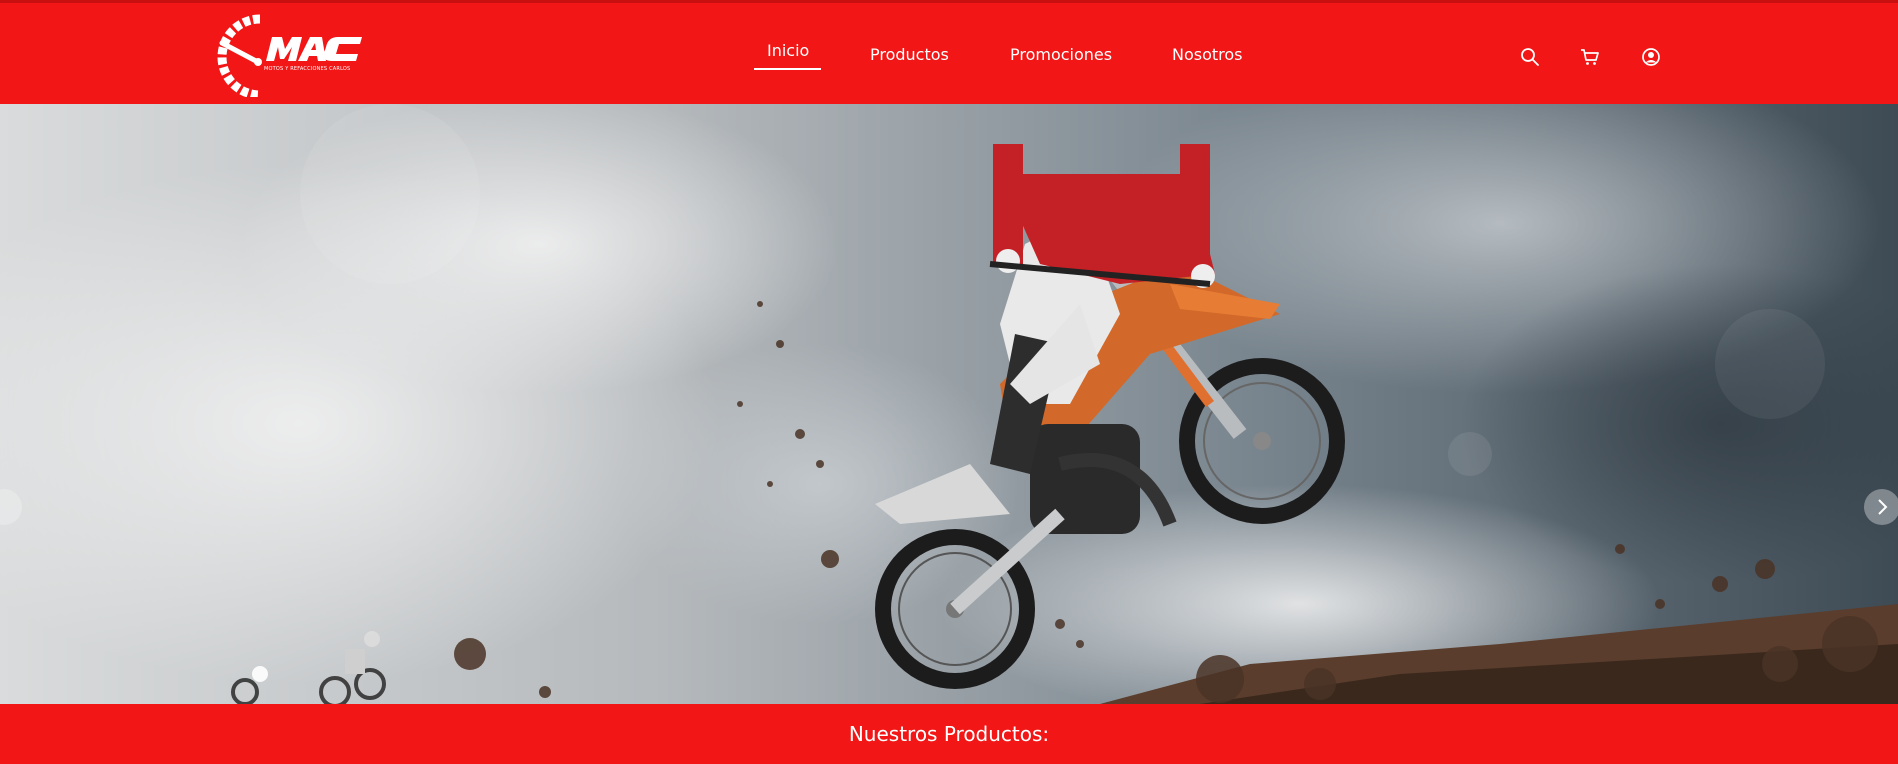 This screenshot has width=1898, height=764. I want to click on products-section-header: Nuestros Productos:, so click(949, 734).